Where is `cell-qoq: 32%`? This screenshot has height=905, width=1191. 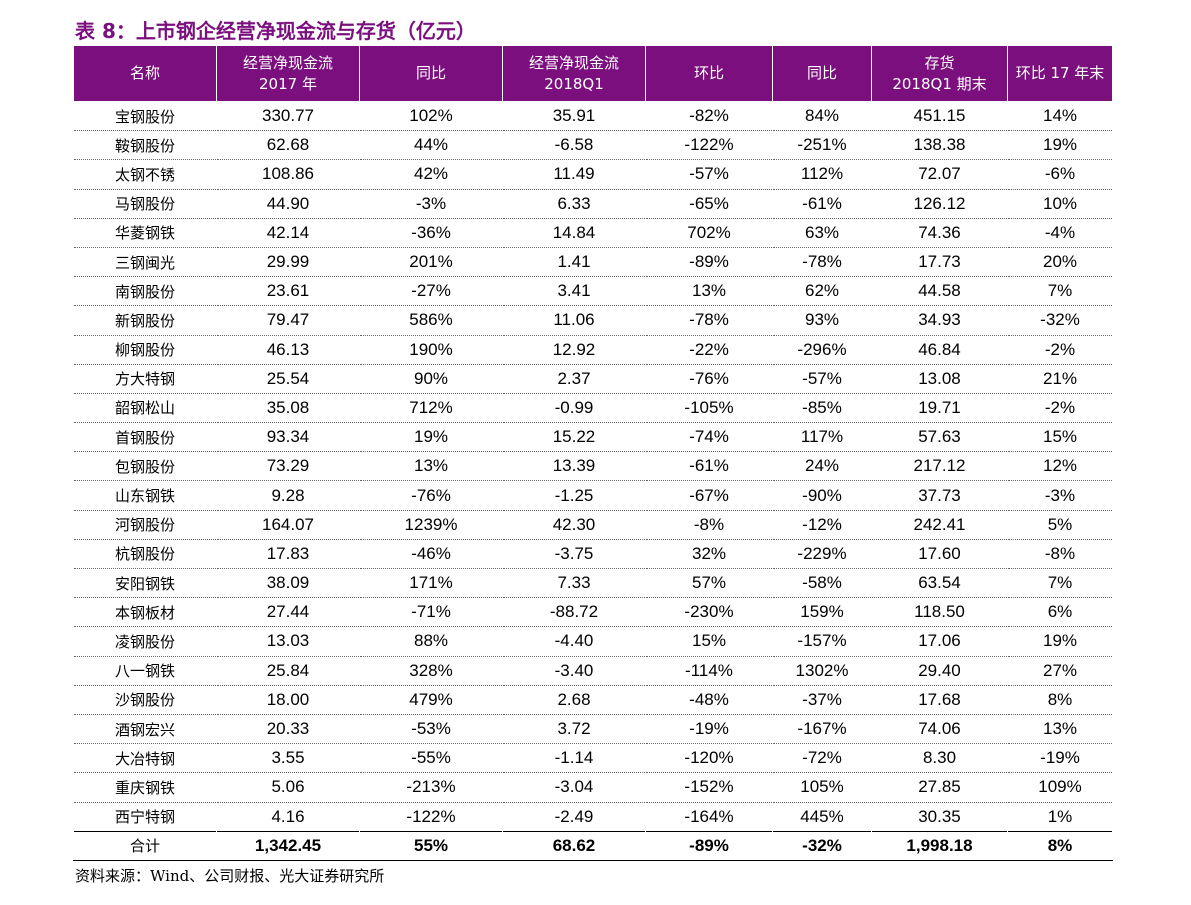 cell-qoq: 32% is located at coordinates (709, 554).